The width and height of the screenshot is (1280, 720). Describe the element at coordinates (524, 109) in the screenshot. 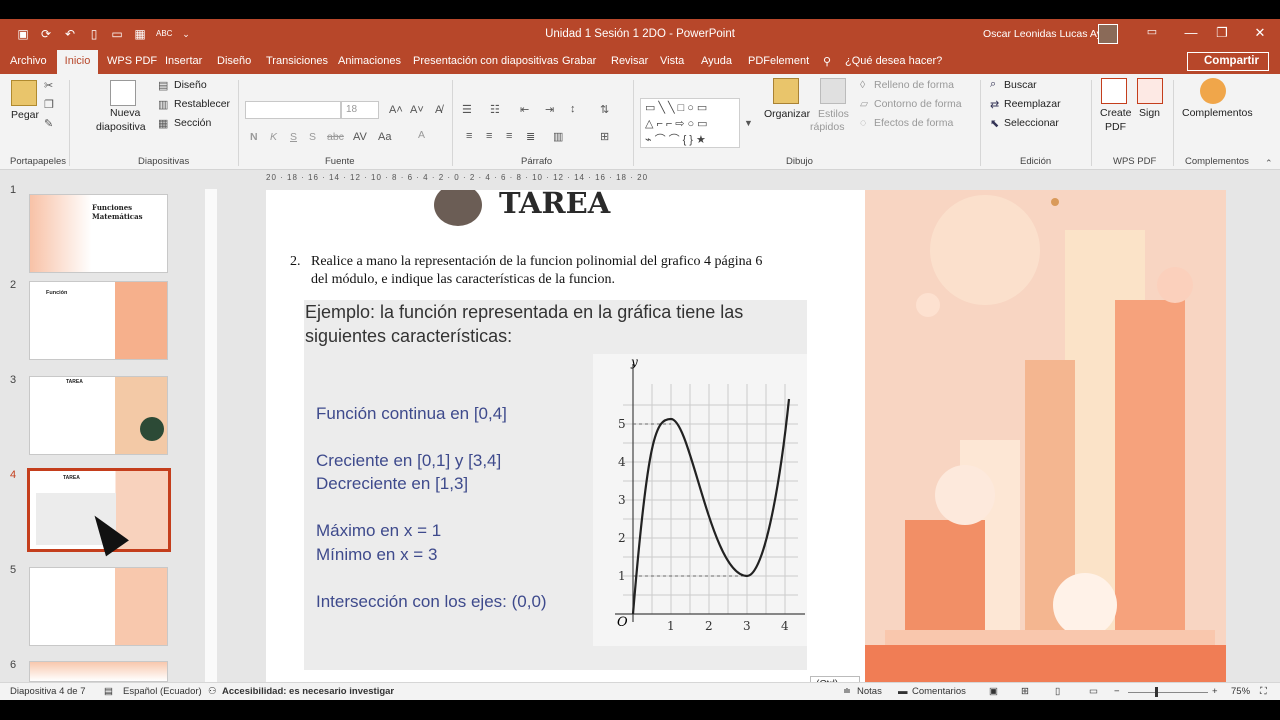

I see `decrease-indent-icon: ⇤` at that location.